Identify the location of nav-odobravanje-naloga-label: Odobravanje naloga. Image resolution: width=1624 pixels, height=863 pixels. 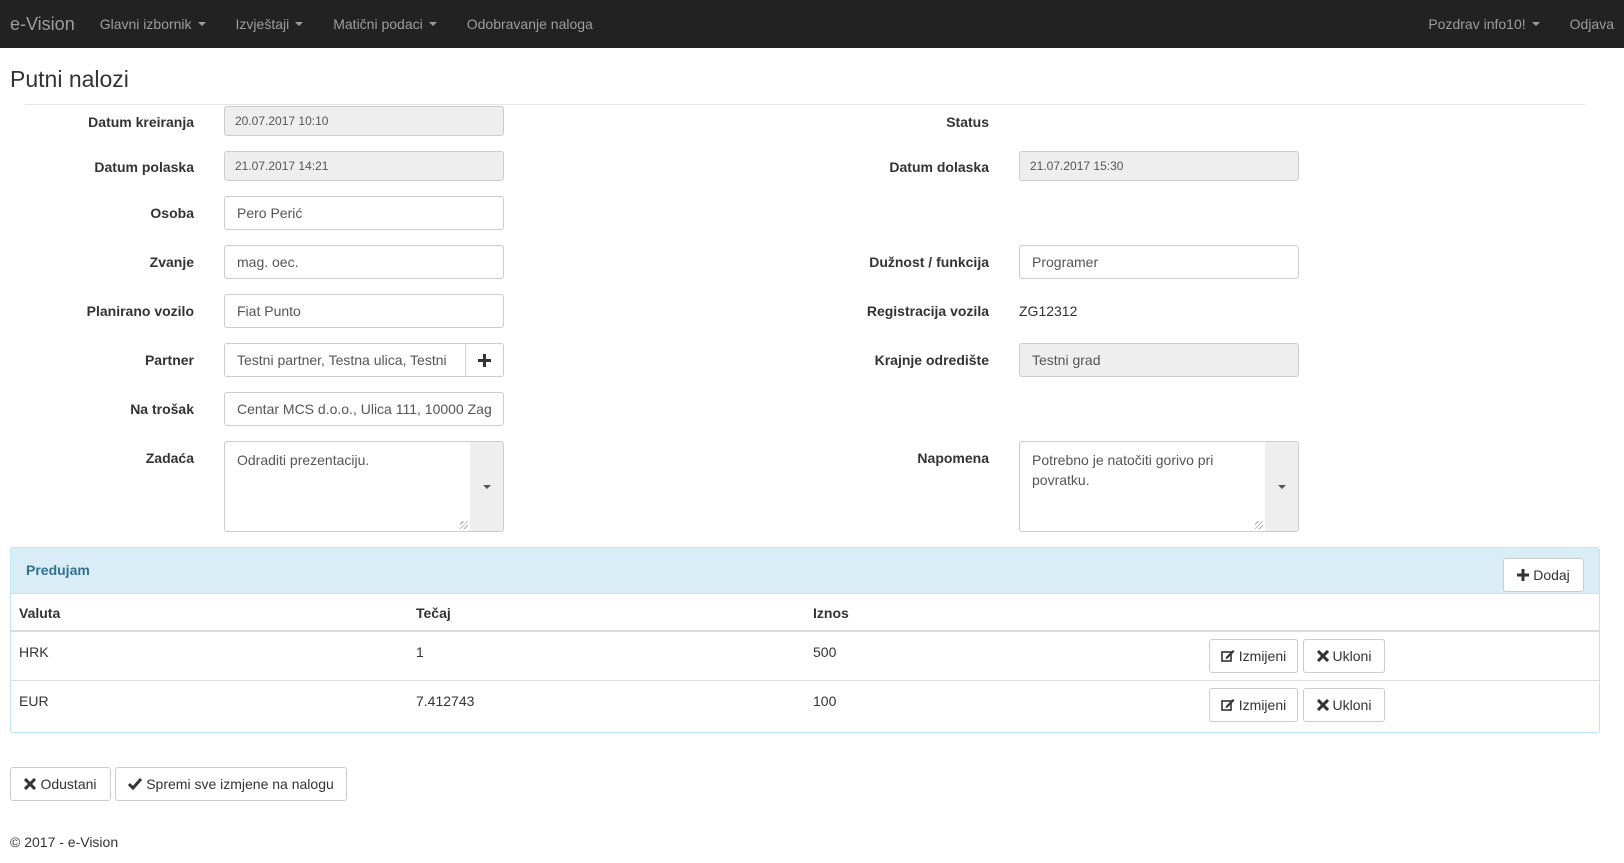
(529, 24).